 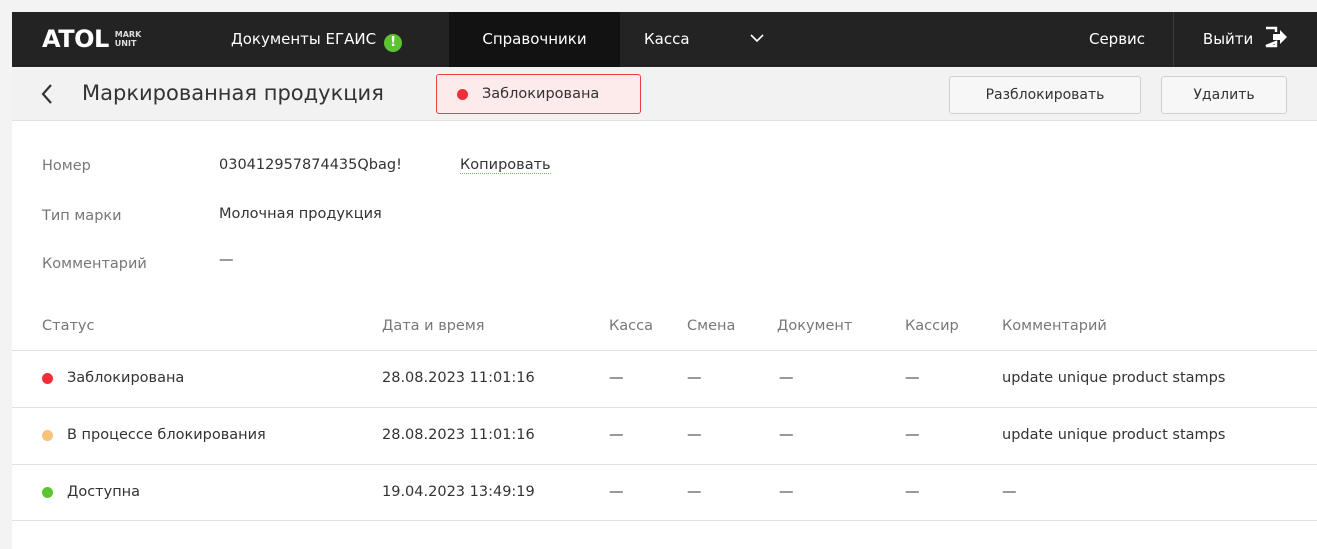 I want to click on logout-button: Выйти, so click(x=1245, y=39).